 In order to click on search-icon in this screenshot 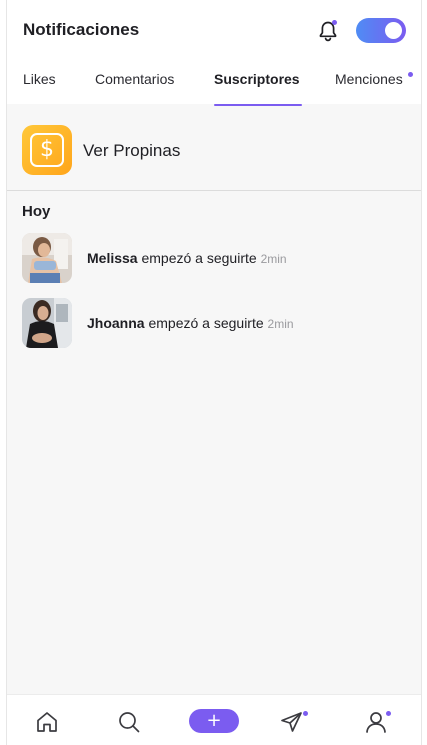, I will do `click(129, 722)`.